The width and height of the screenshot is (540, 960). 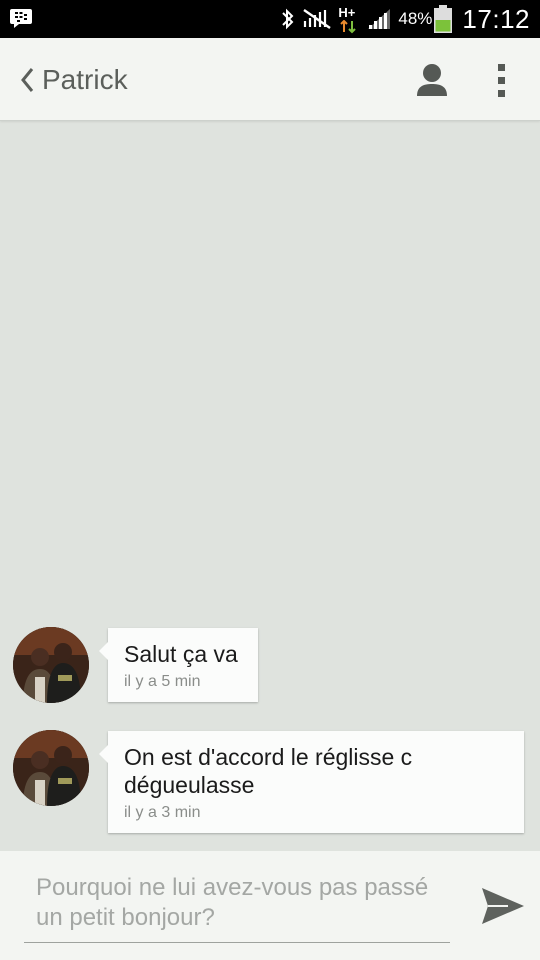 I want to click on network-type-label: H+, so click(x=347, y=12).